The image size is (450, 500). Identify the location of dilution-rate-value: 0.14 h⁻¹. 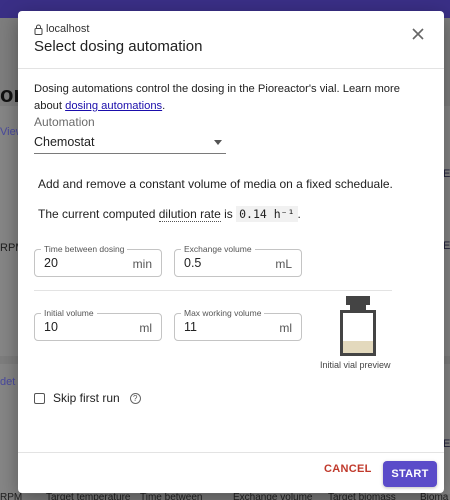
(267, 214).